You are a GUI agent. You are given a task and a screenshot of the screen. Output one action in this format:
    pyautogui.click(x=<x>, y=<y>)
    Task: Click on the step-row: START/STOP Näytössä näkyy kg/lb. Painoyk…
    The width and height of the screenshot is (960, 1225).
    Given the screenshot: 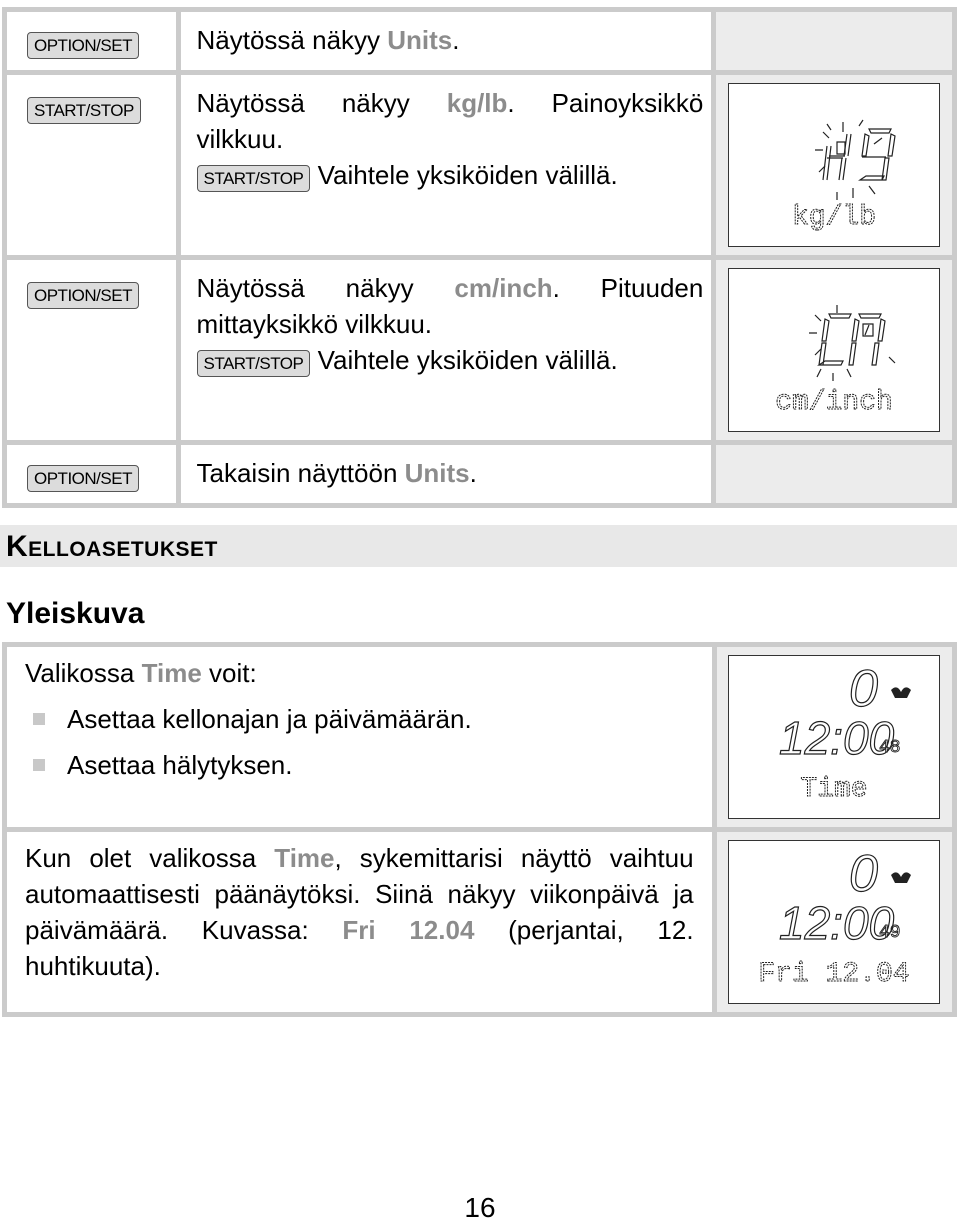 What is the action you would take?
    pyautogui.click(x=479, y=165)
    